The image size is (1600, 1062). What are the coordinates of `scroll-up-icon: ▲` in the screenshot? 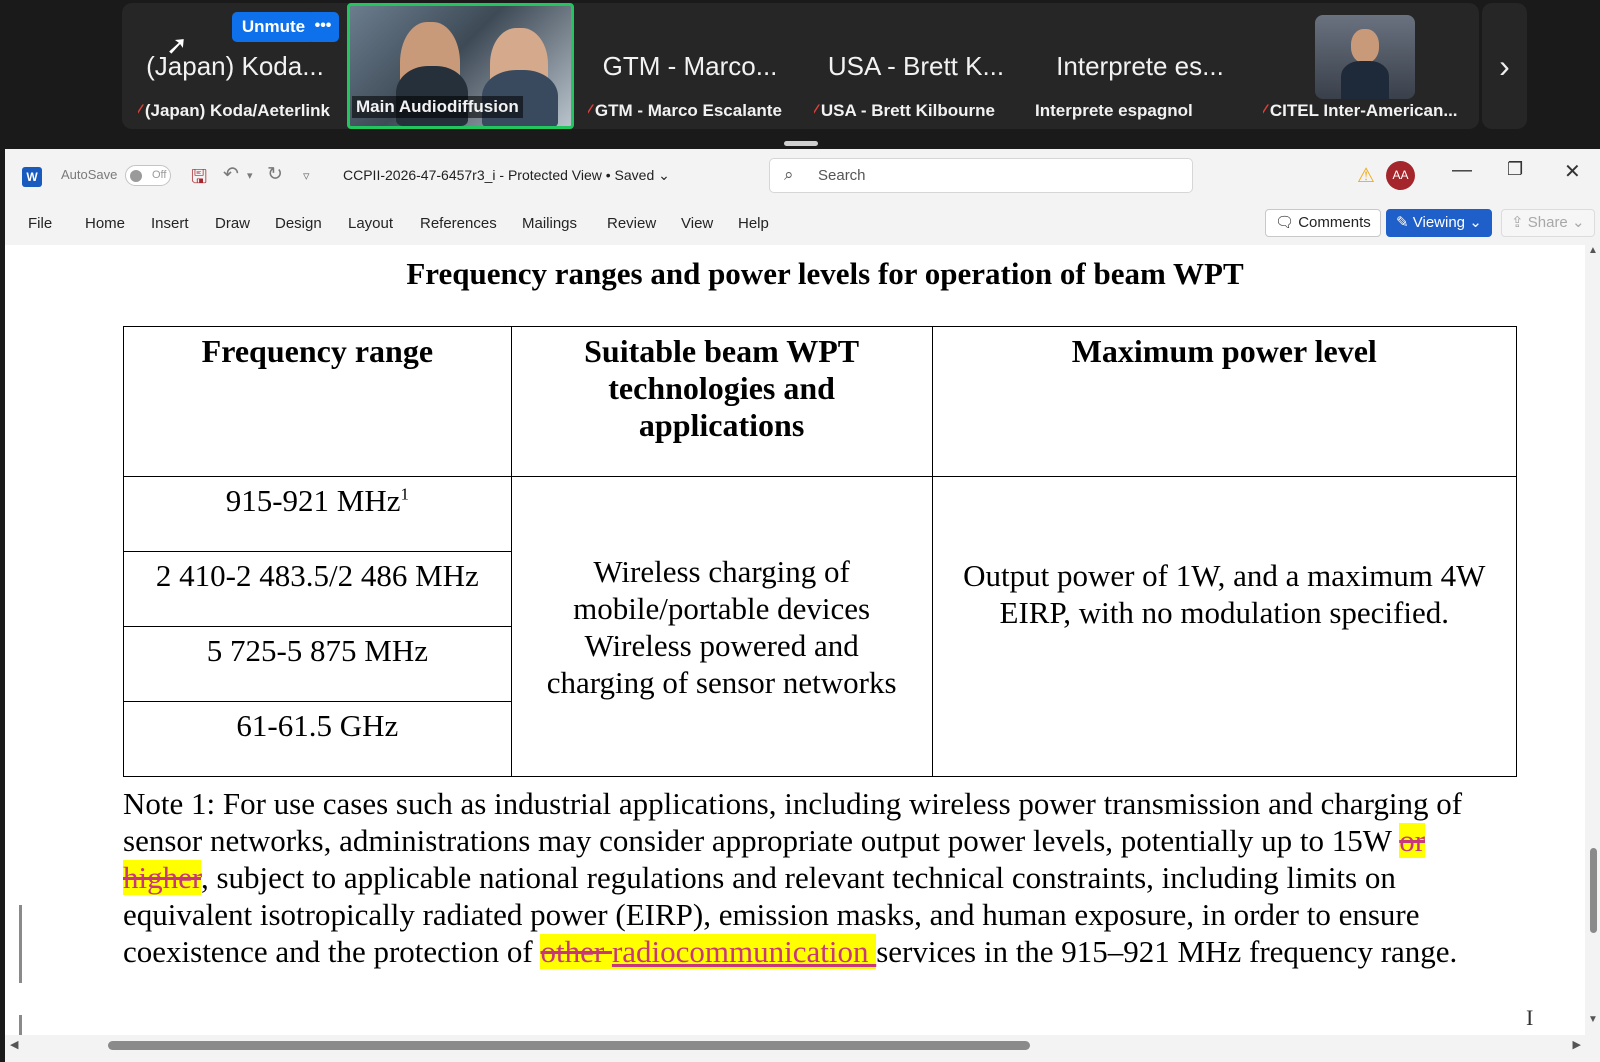 It's located at (1593, 250).